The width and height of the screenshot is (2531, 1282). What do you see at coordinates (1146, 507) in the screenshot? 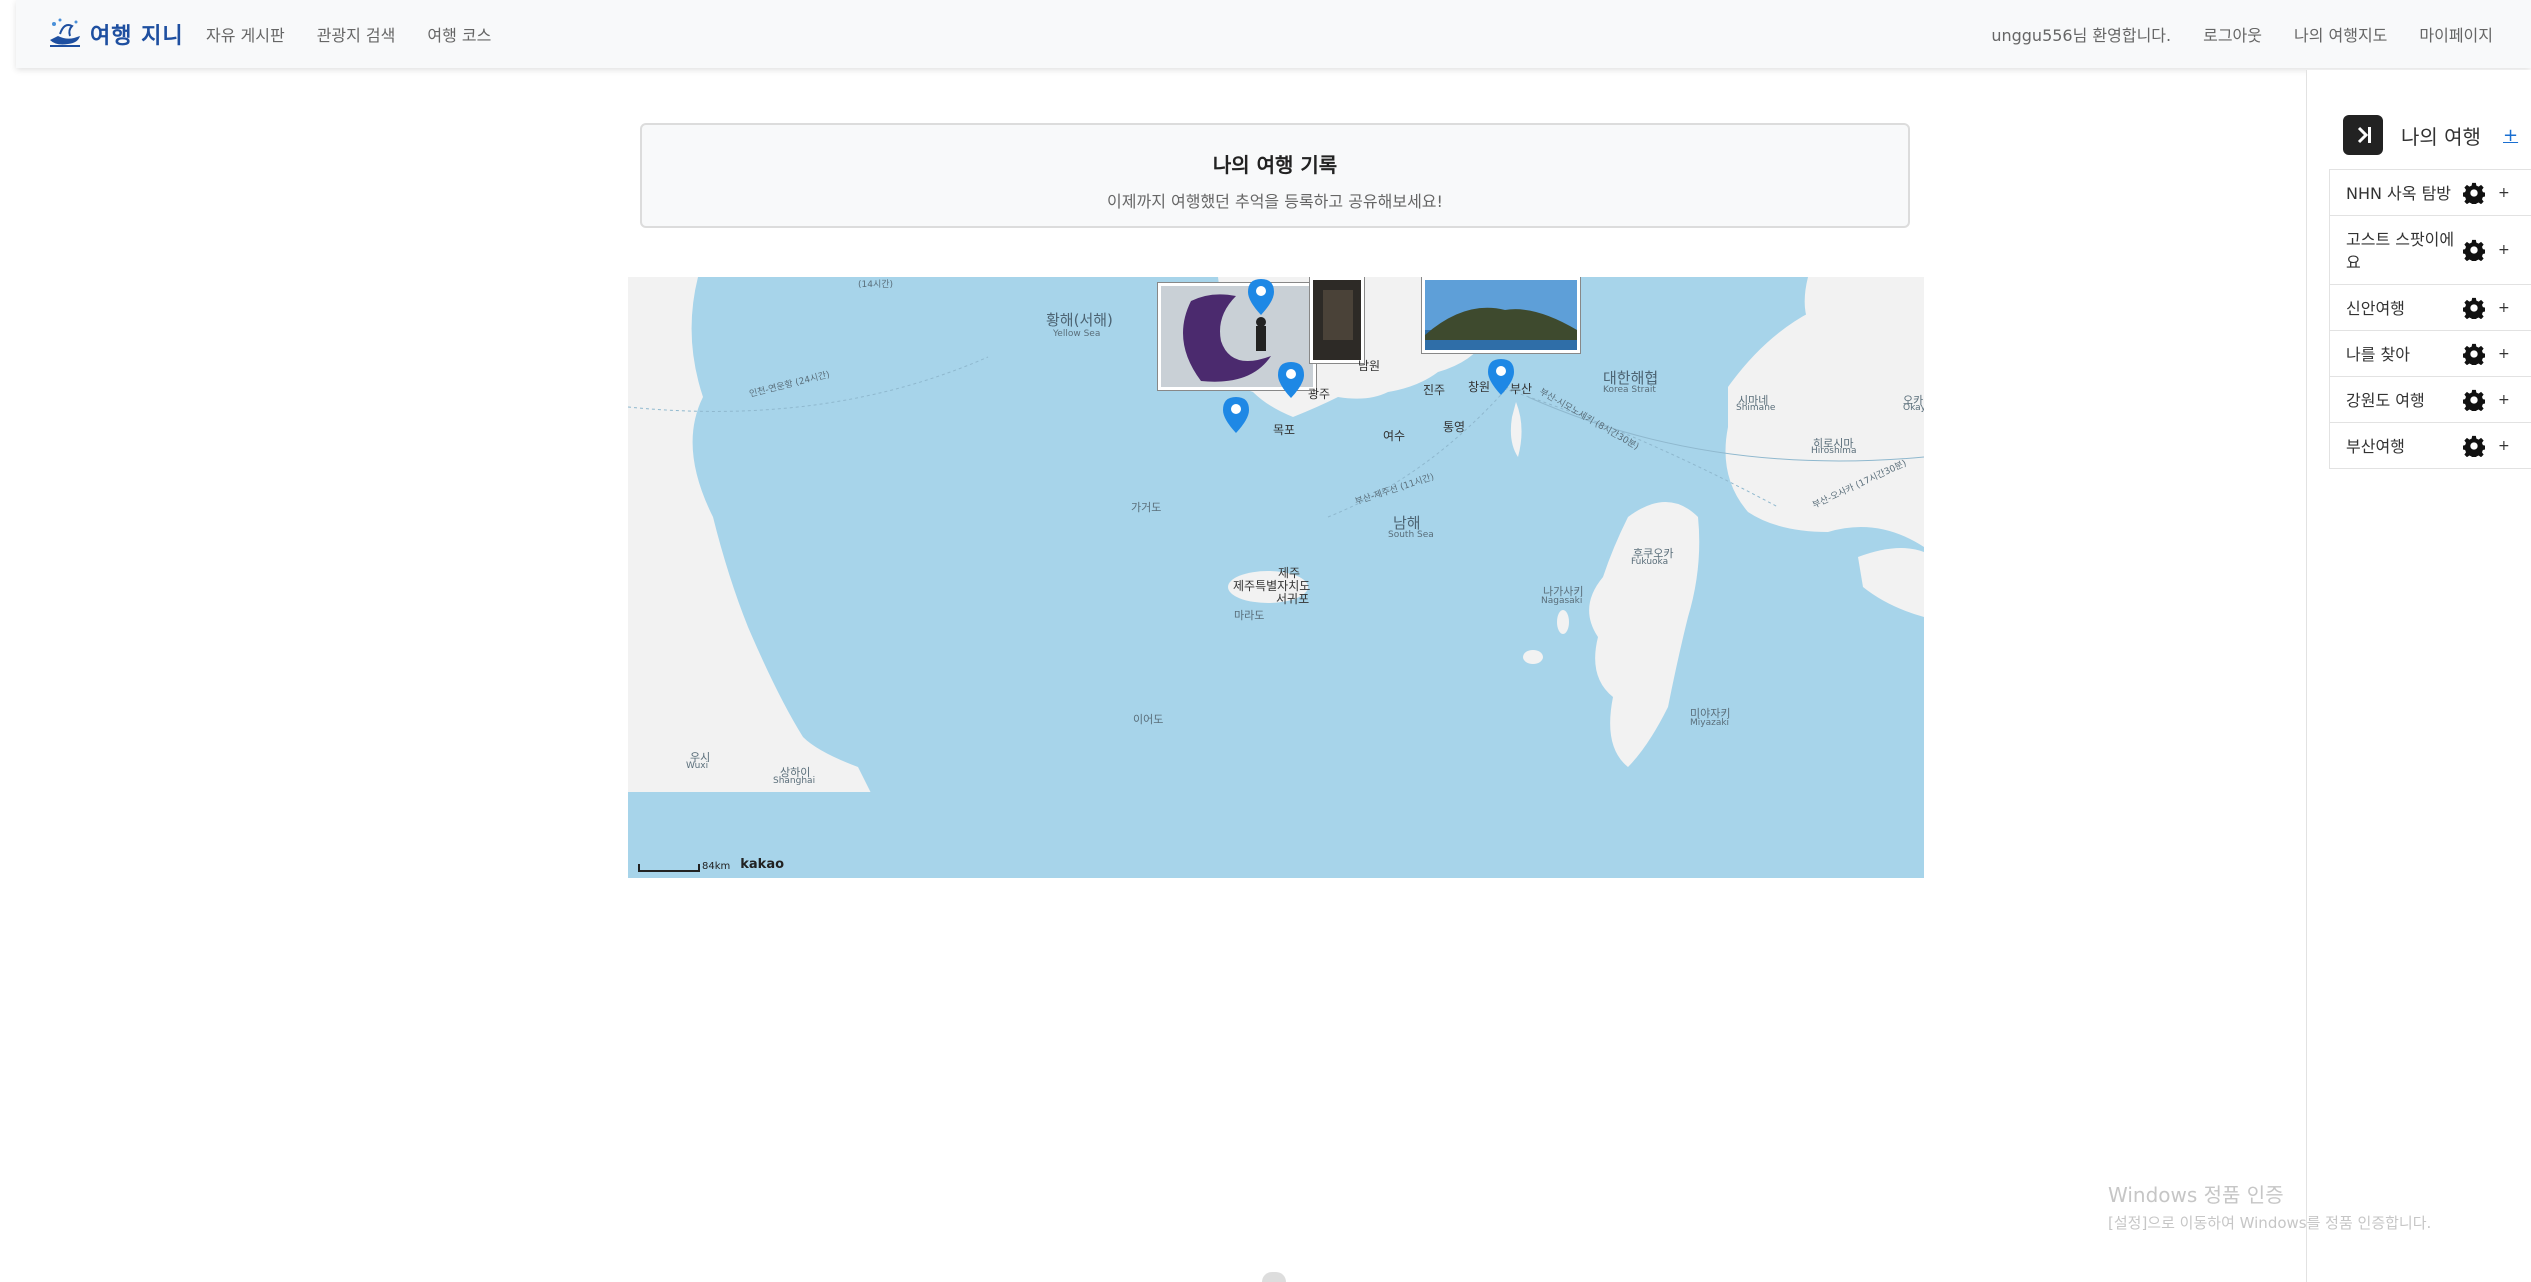
I see `map-label: 가거도` at bounding box center [1146, 507].